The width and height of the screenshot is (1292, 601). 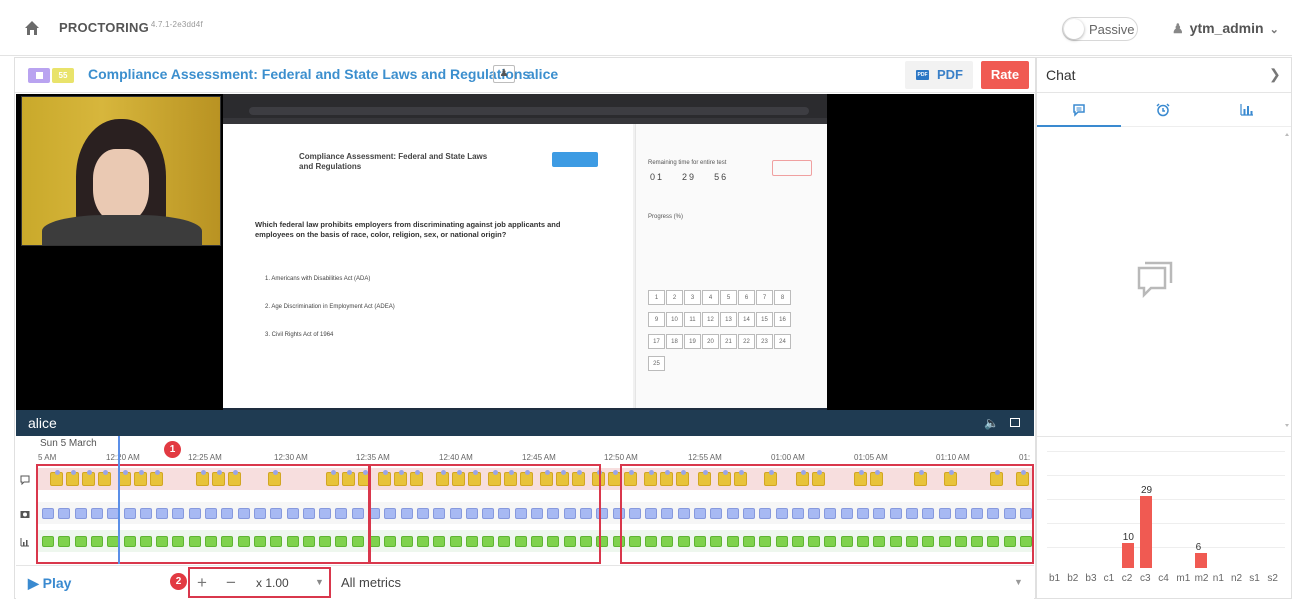 I want to click on user-card-icon: ♟, so click(x=504, y=74).